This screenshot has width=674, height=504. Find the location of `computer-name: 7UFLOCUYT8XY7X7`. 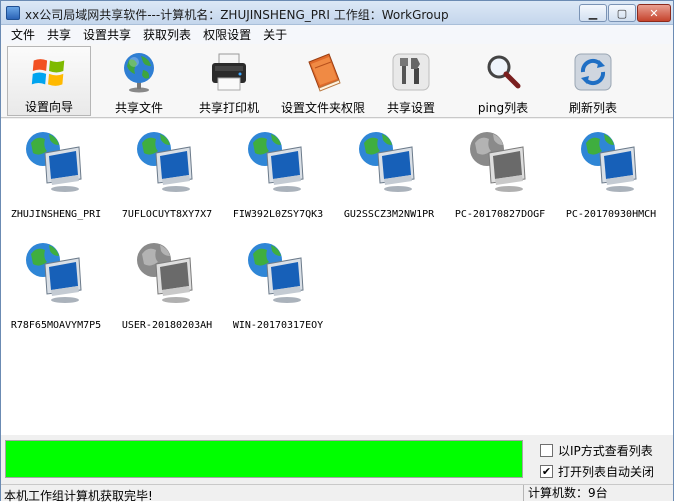

computer-name: 7UFLOCUYT8XY7X7 is located at coordinates (167, 214).